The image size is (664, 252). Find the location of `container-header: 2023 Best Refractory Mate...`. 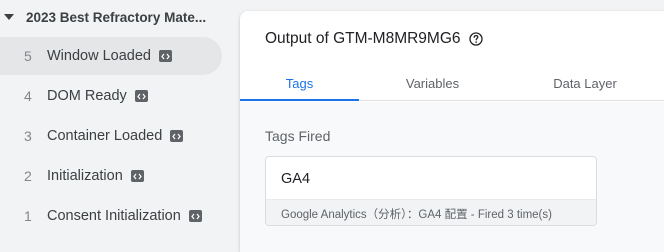

container-header: 2023 Best Refractory Mate... is located at coordinates (120, 17).